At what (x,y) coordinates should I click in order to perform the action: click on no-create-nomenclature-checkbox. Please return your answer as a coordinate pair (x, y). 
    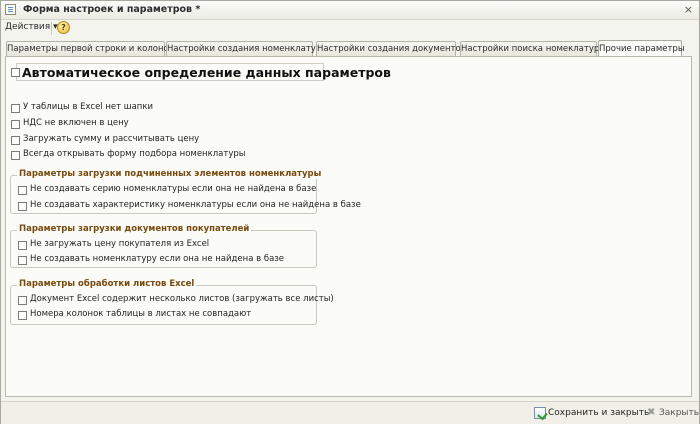
    Looking at the image, I should click on (22, 260).